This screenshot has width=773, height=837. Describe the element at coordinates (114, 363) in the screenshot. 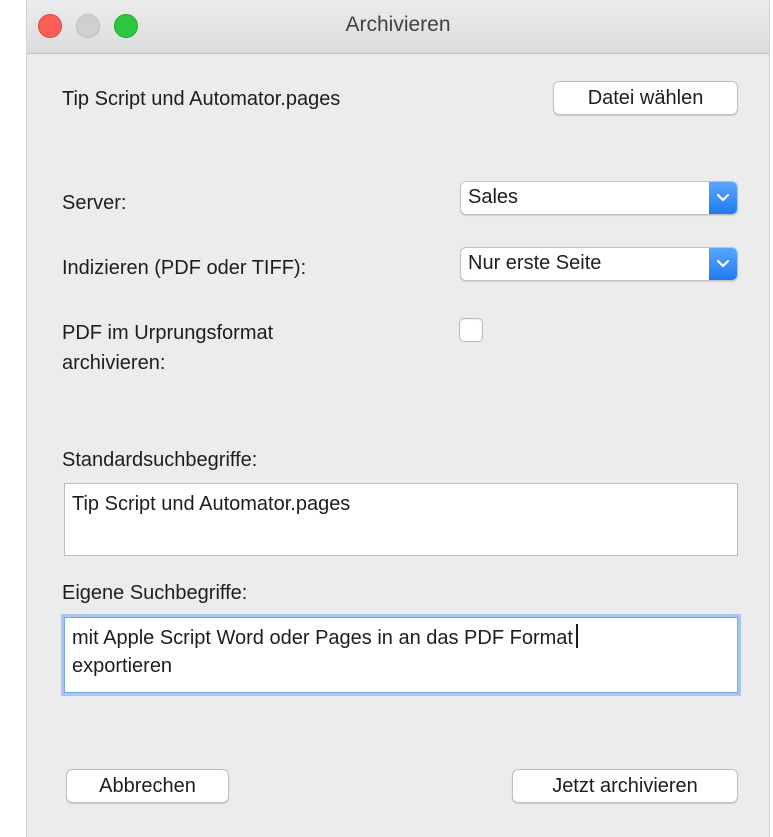

I see `pdf-original-label-line2: archivieren:` at that location.